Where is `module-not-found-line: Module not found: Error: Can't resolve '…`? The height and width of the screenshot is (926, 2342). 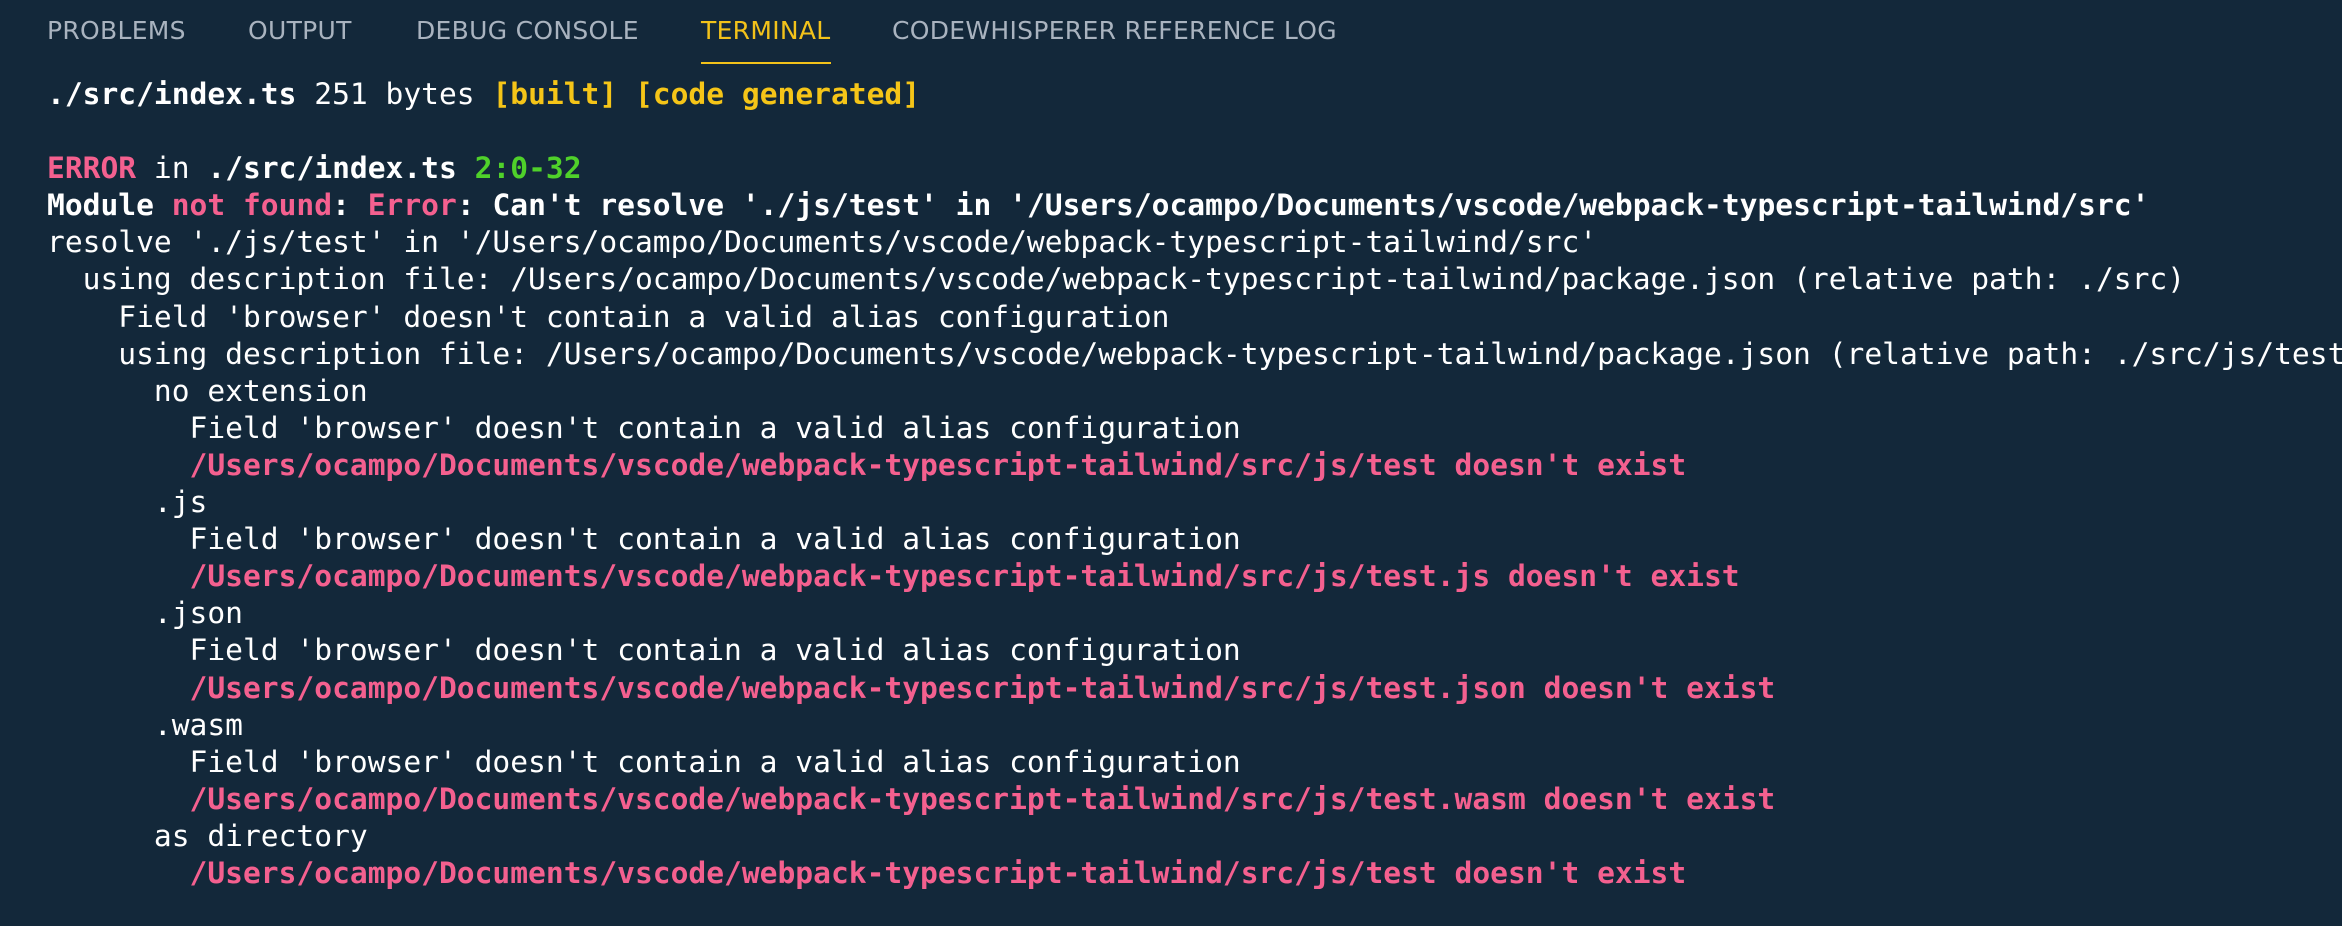
module-not-found-line: Module not found: Error: Can't resolve '… is located at coordinates (1187, 205).